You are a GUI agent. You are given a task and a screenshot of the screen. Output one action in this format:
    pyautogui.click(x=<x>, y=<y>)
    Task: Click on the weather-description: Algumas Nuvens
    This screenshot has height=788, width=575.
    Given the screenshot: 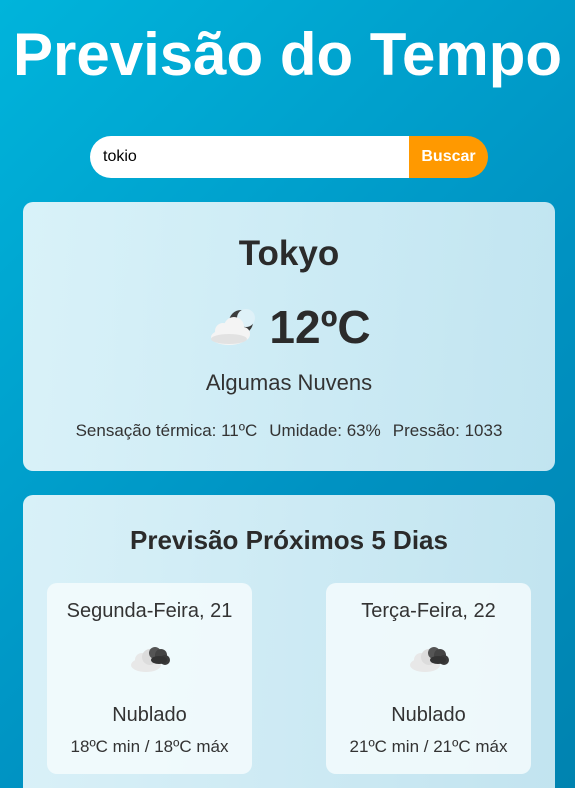 What is the action you would take?
    pyautogui.click(x=289, y=382)
    